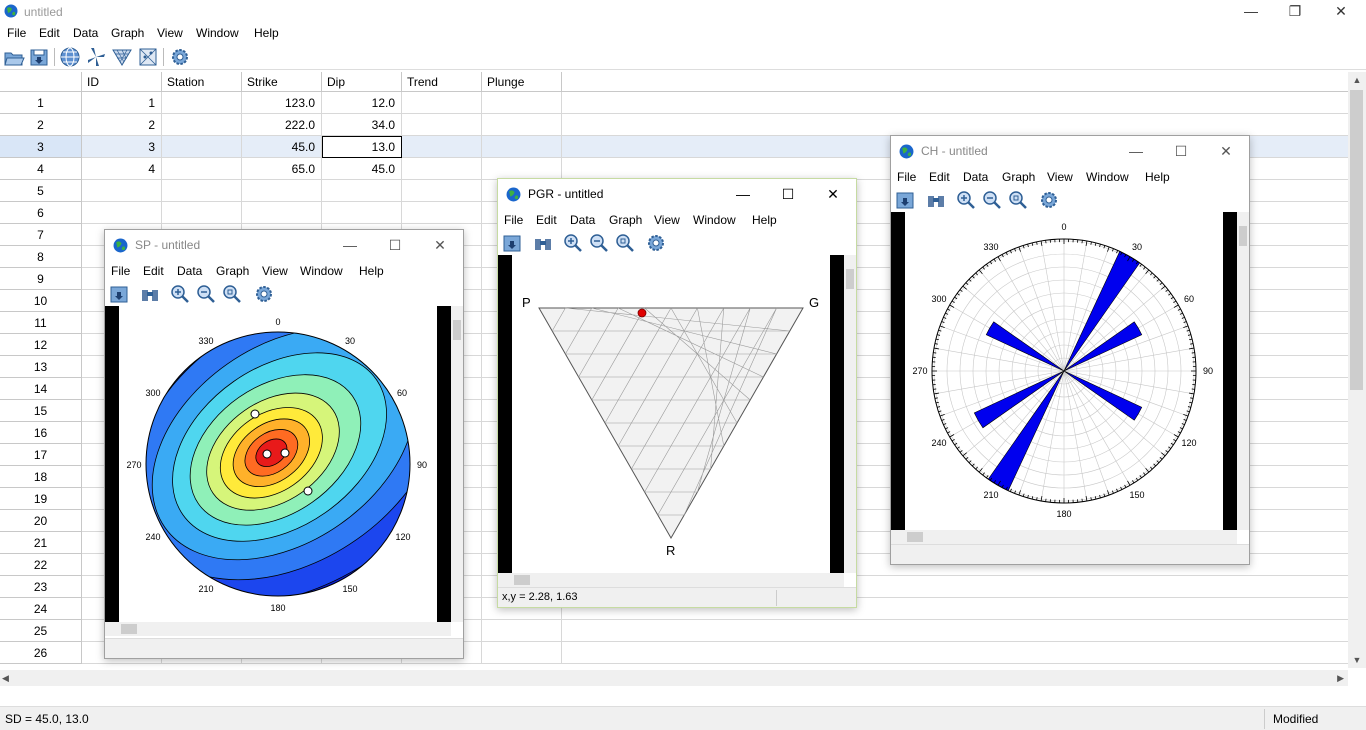 The height and width of the screenshot is (730, 1366). I want to click on sp-menu-view: View, so click(275, 271).